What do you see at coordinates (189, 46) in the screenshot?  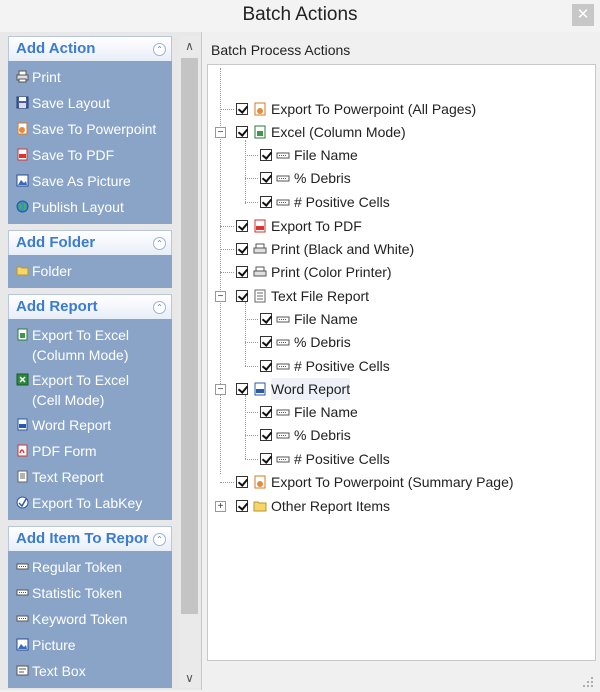 I see `scroll-up-arrow-icon: ∧` at bounding box center [189, 46].